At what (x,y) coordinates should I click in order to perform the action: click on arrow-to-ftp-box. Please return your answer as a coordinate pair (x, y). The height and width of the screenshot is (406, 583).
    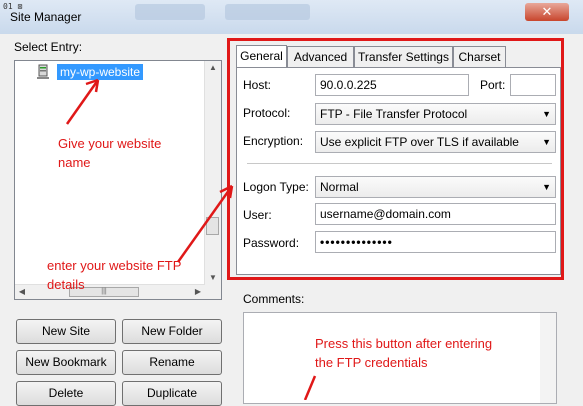
    Looking at the image, I should click on (205, 224).